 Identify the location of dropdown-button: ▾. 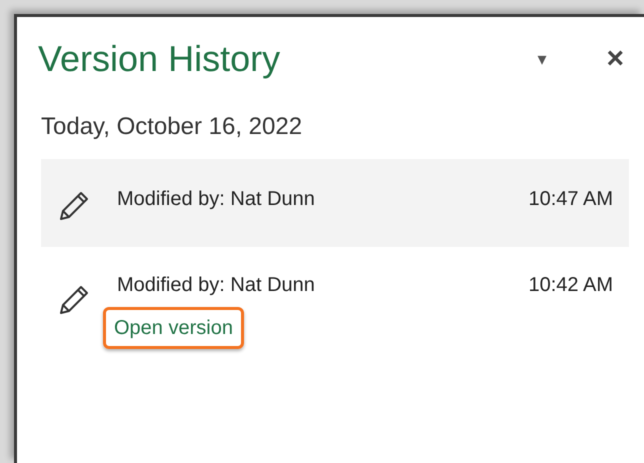
(541, 59).